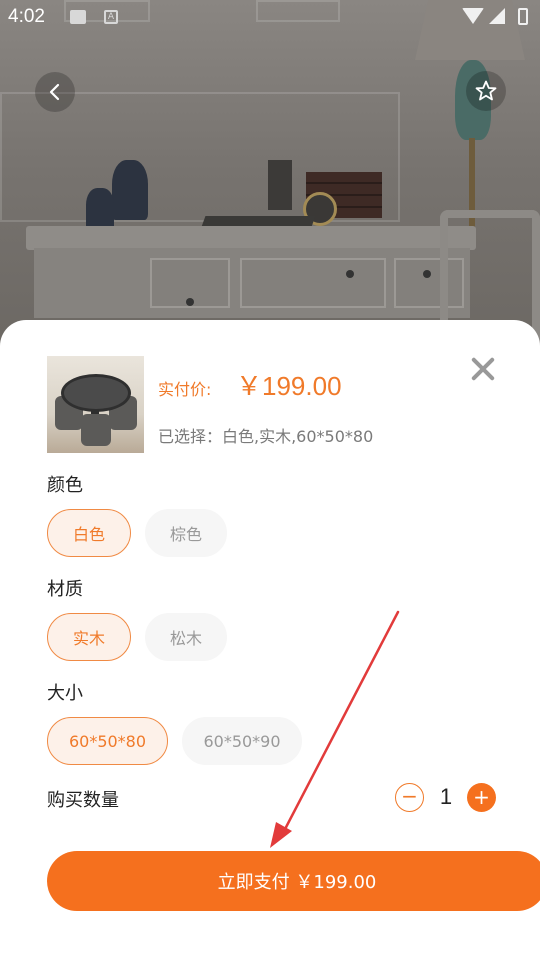  Describe the element at coordinates (497, 16) in the screenshot. I see `signal-icon` at that location.